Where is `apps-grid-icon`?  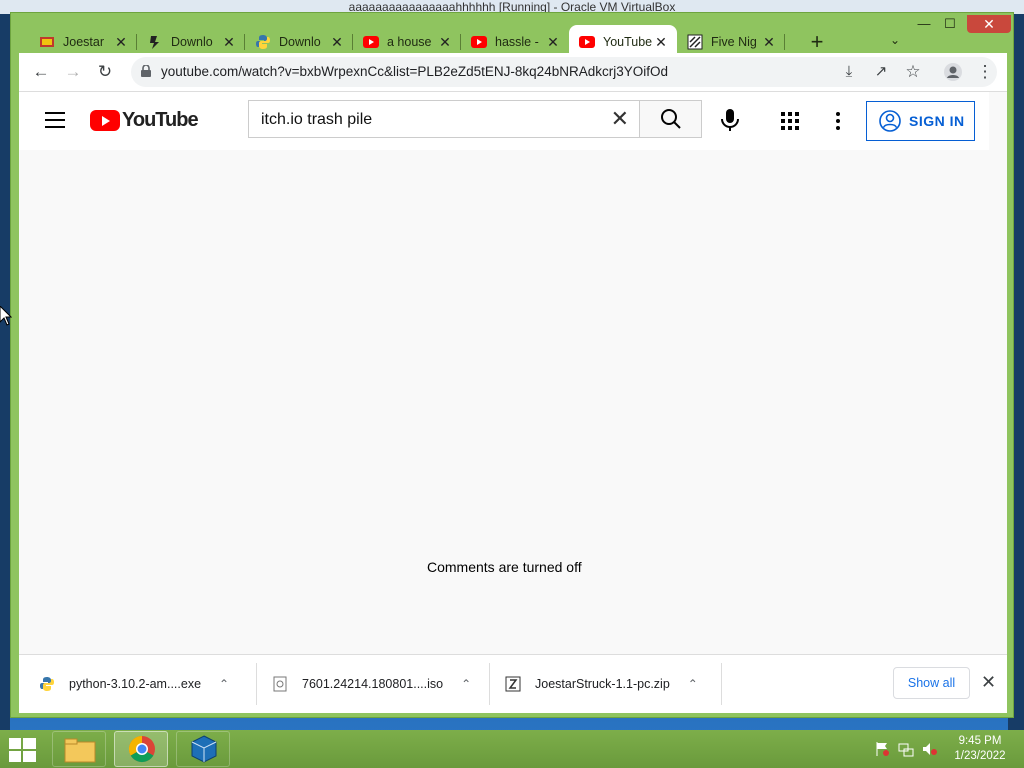
apps-grid-icon is located at coordinates (790, 121).